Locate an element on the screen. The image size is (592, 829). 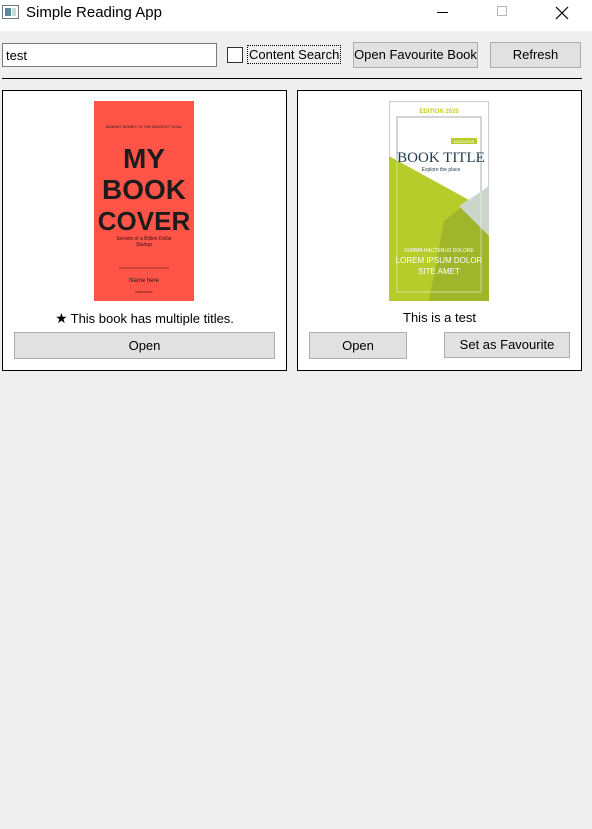
book-caption-text: This book has multiple titles. is located at coordinates (152, 318).